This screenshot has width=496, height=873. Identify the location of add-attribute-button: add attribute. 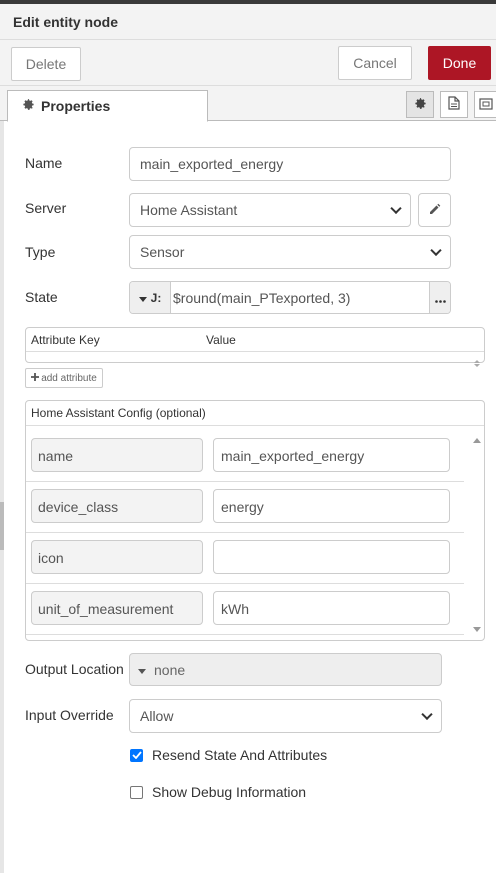
(64, 378).